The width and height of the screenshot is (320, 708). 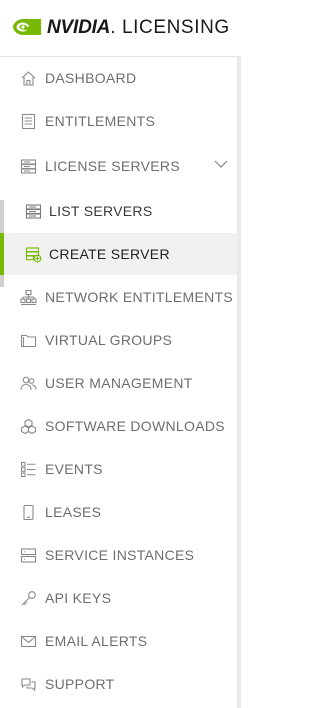 What do you see at coordinates (28, 684) in the screenshot?
I see `chat-icon` at bounding box center [28, 684].